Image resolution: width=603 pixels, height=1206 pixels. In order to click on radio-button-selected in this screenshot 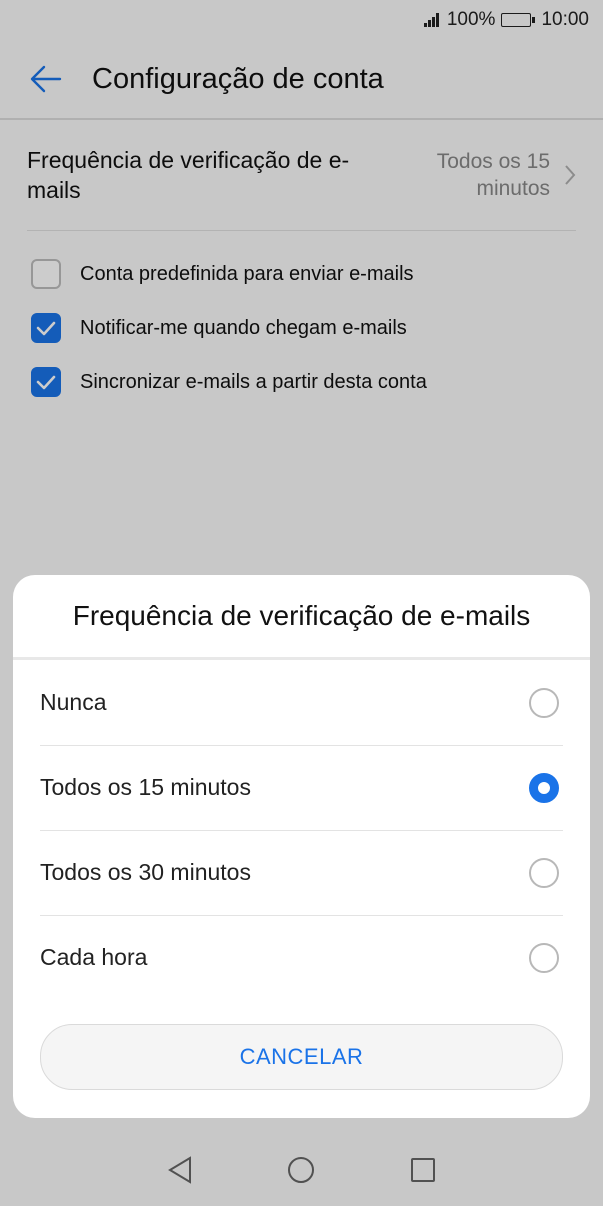, I will do `click(544, 787)`.